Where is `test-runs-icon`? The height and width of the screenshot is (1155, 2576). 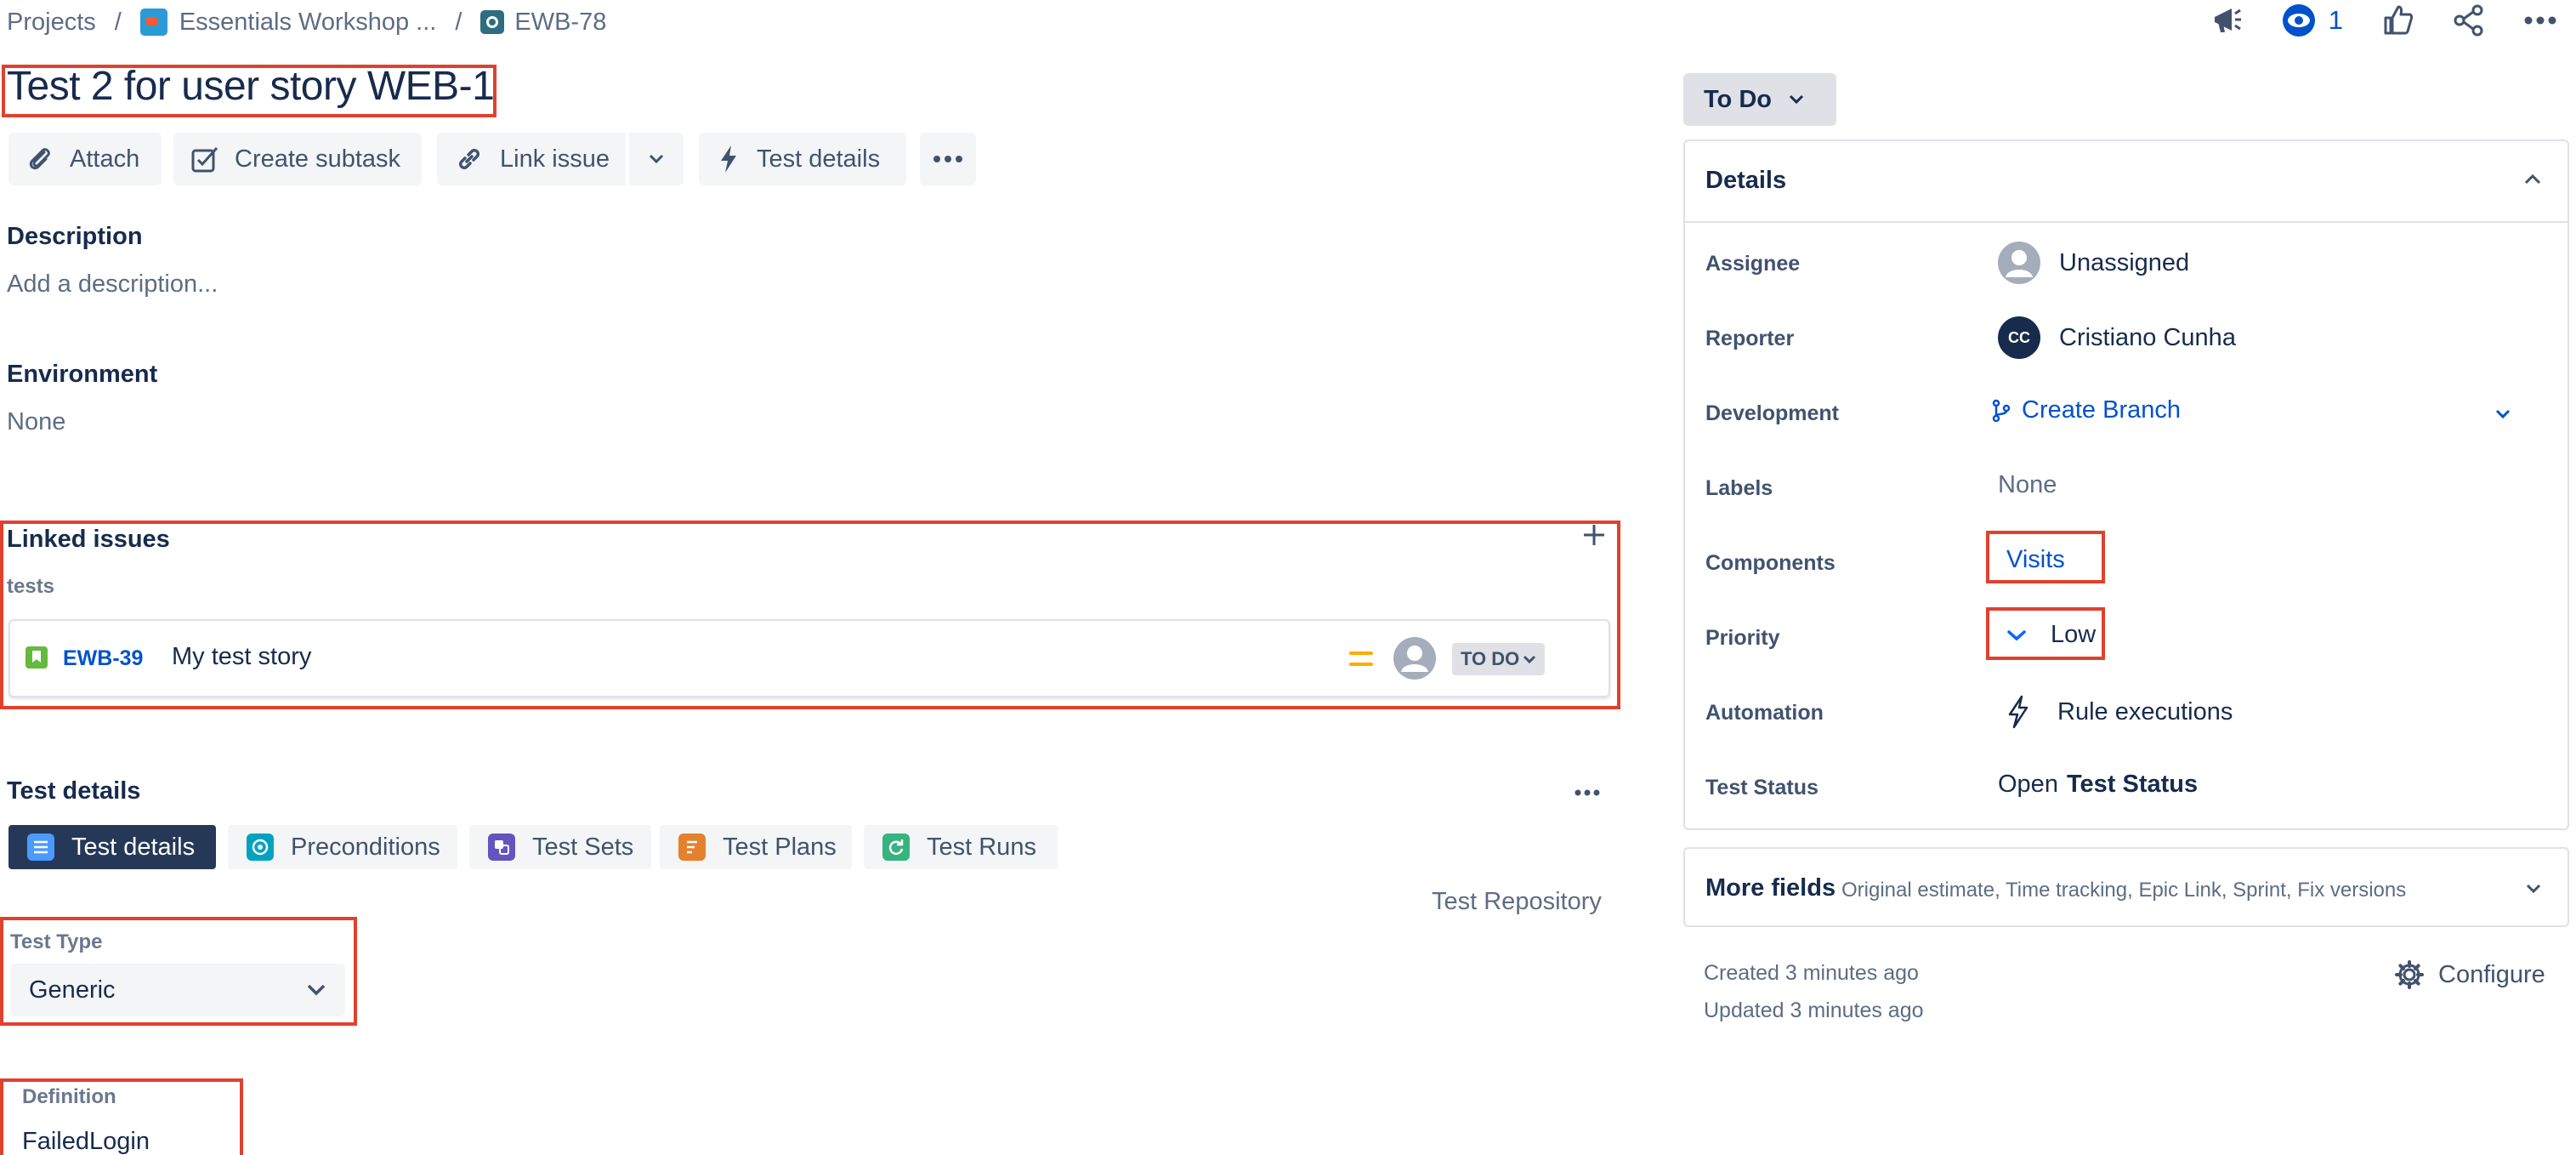 test-runs-icon is located at coordinates (896, 847).